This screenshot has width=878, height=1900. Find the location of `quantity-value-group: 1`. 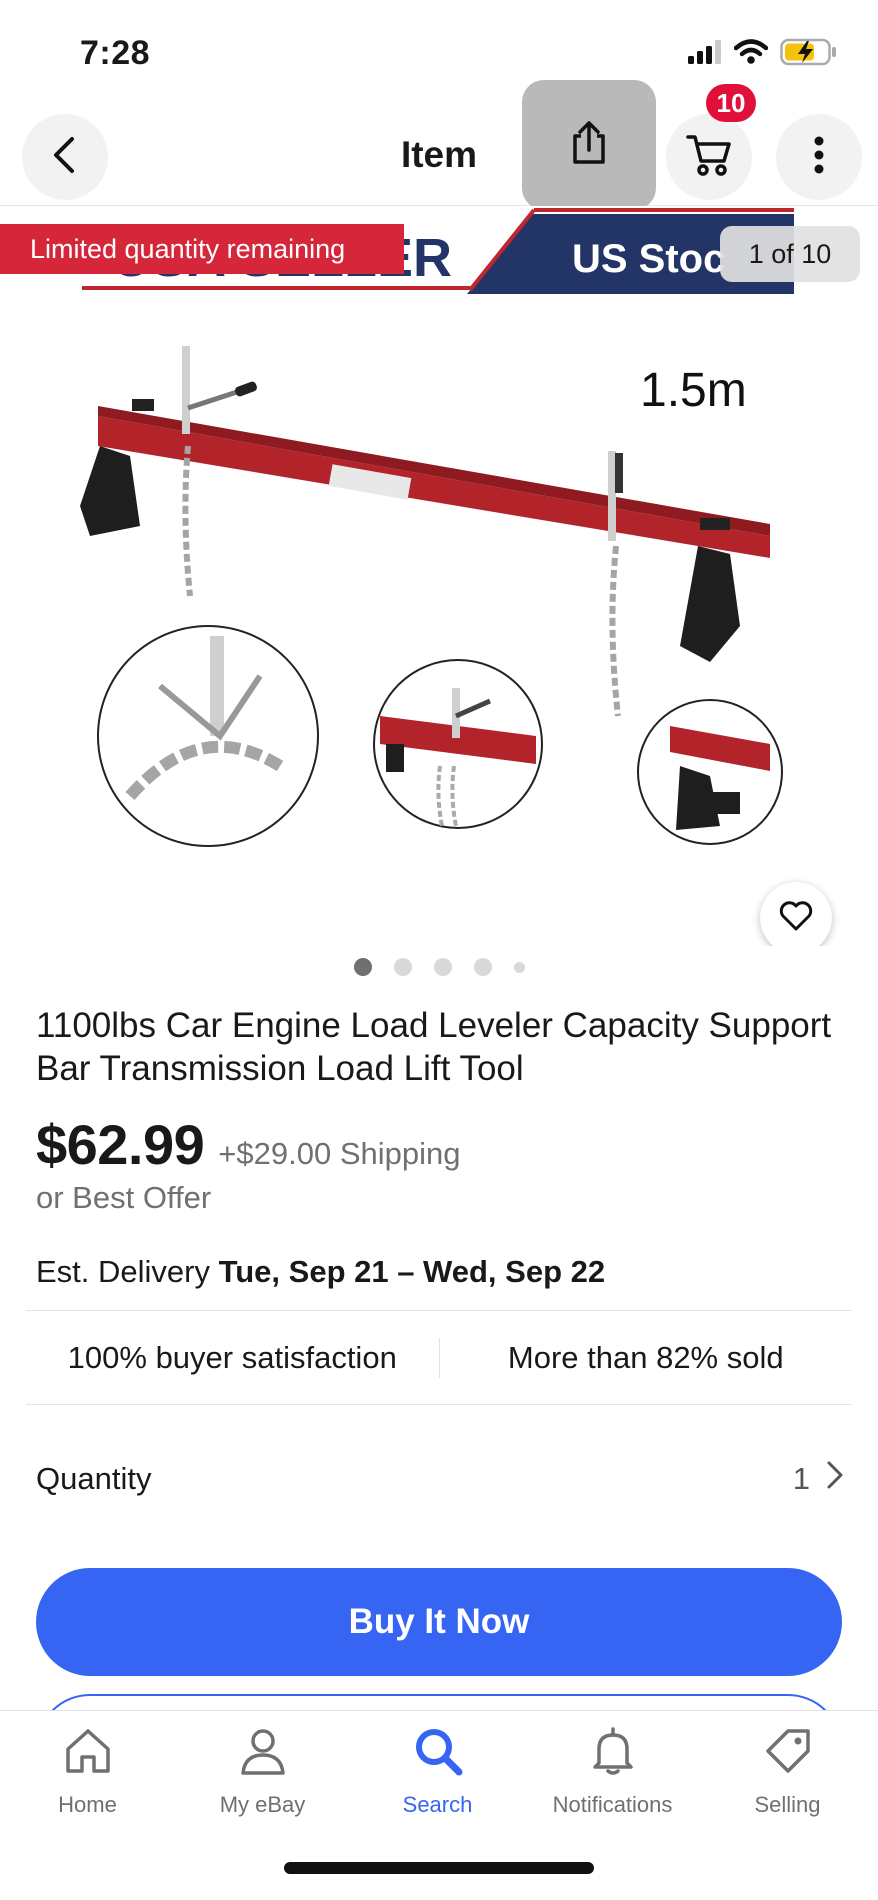

quantity-value-group: 1 is located at coordinates (818, 1479).